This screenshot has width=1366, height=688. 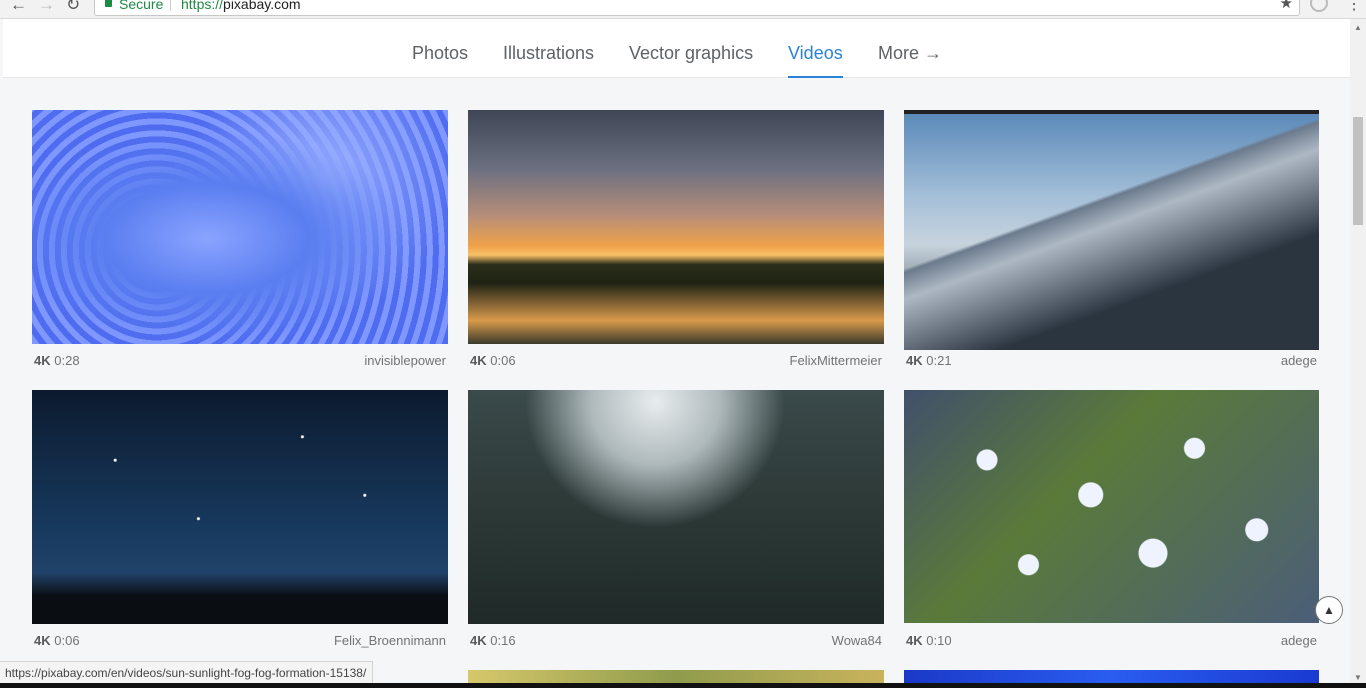 What do you see at coordinates (141, 6) in the screenshot?
I see `secure-label: Secure` at bounding box center [141, 6].